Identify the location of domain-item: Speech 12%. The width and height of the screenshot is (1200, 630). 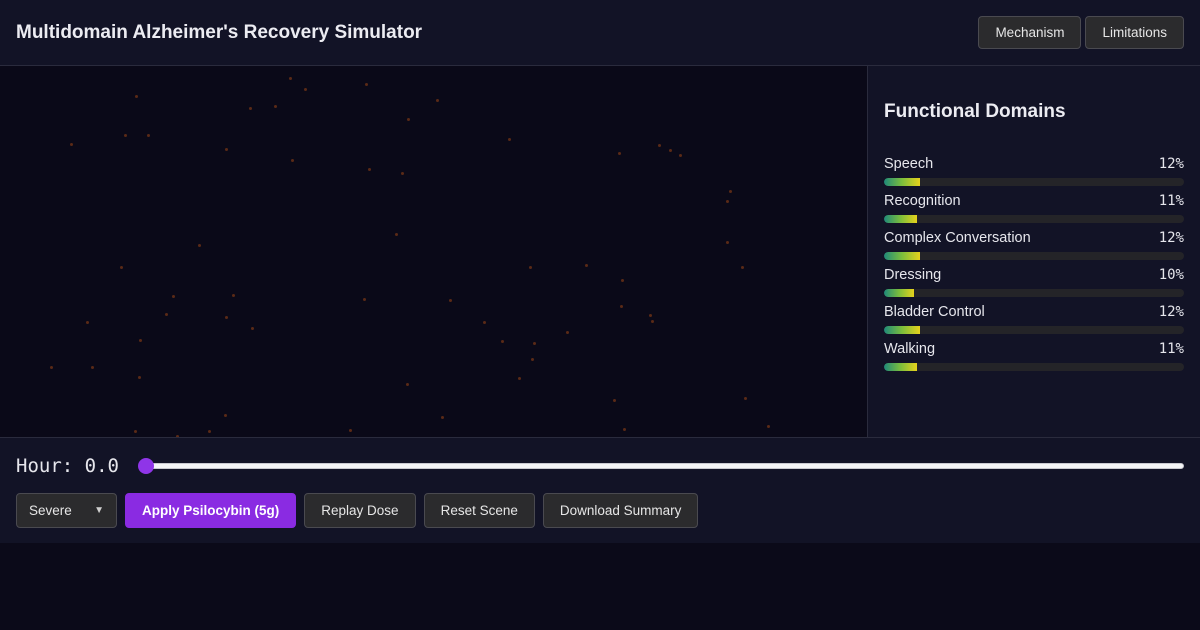
(1034, 171).